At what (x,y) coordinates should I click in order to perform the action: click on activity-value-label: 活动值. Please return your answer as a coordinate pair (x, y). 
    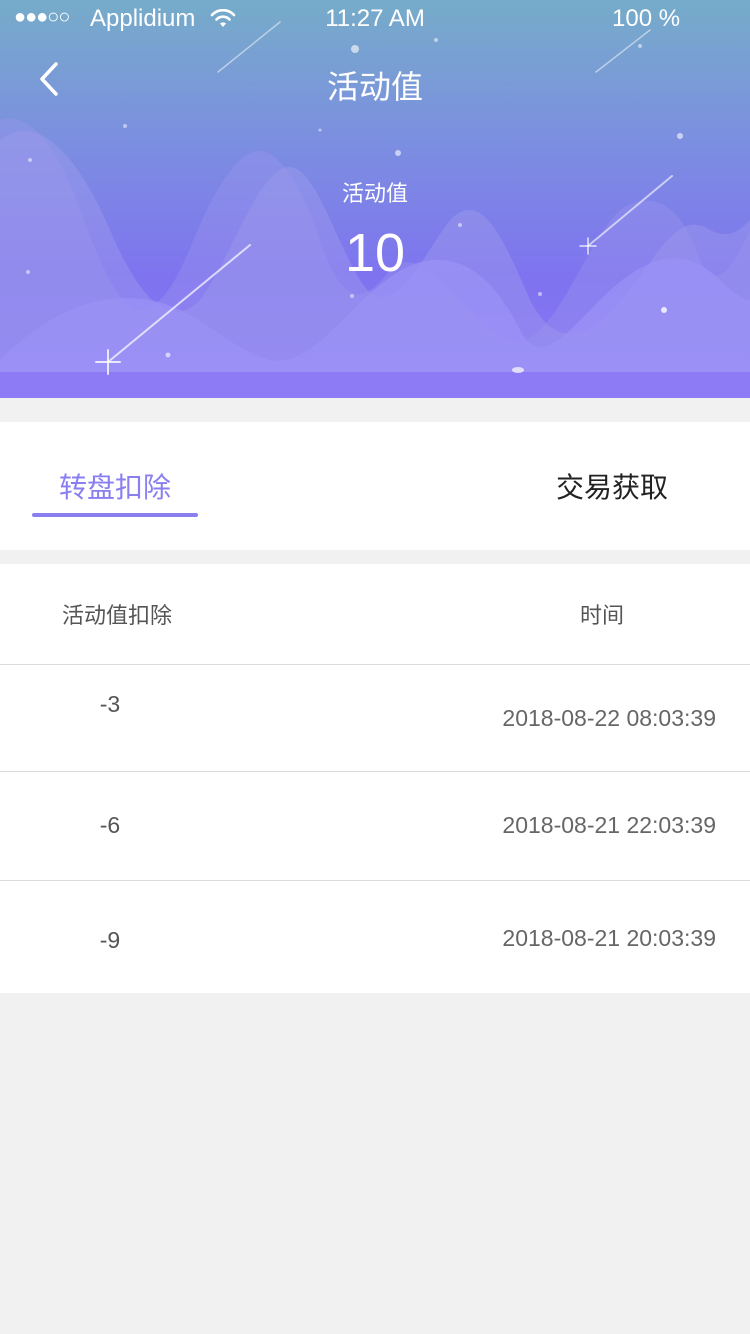
    Looking at the image, I should click on (374, 194).